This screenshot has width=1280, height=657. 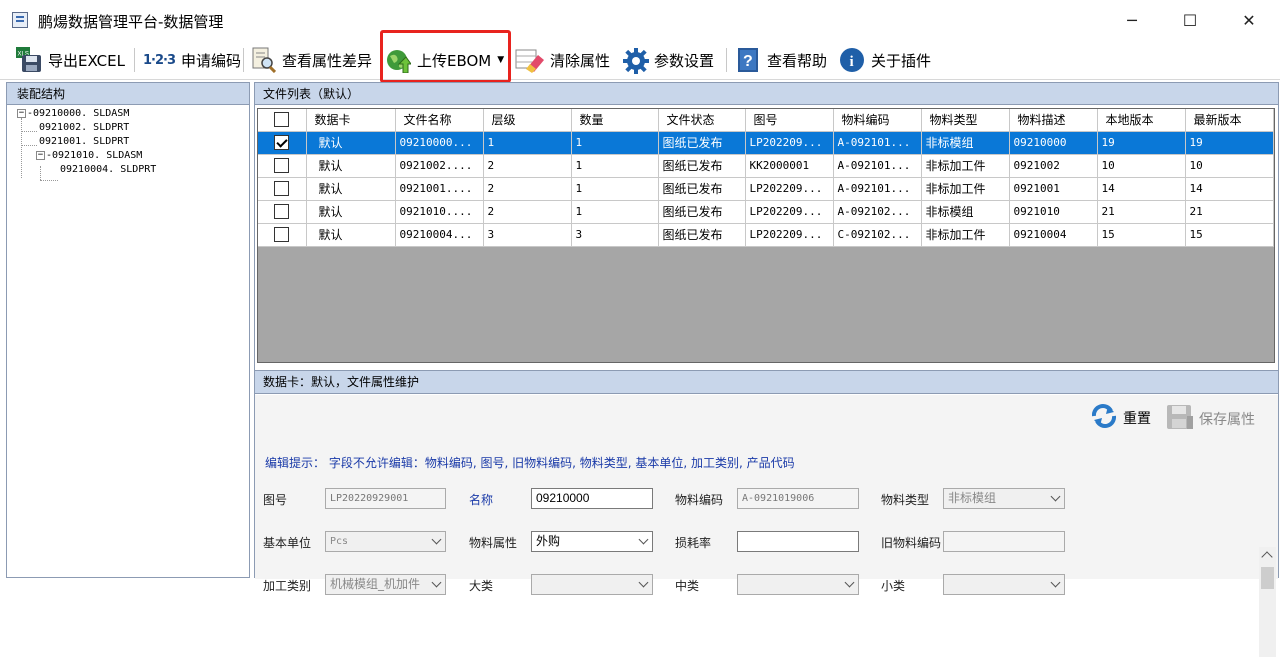 I want to click on table-cell: 2, so click(x=527, y=212).